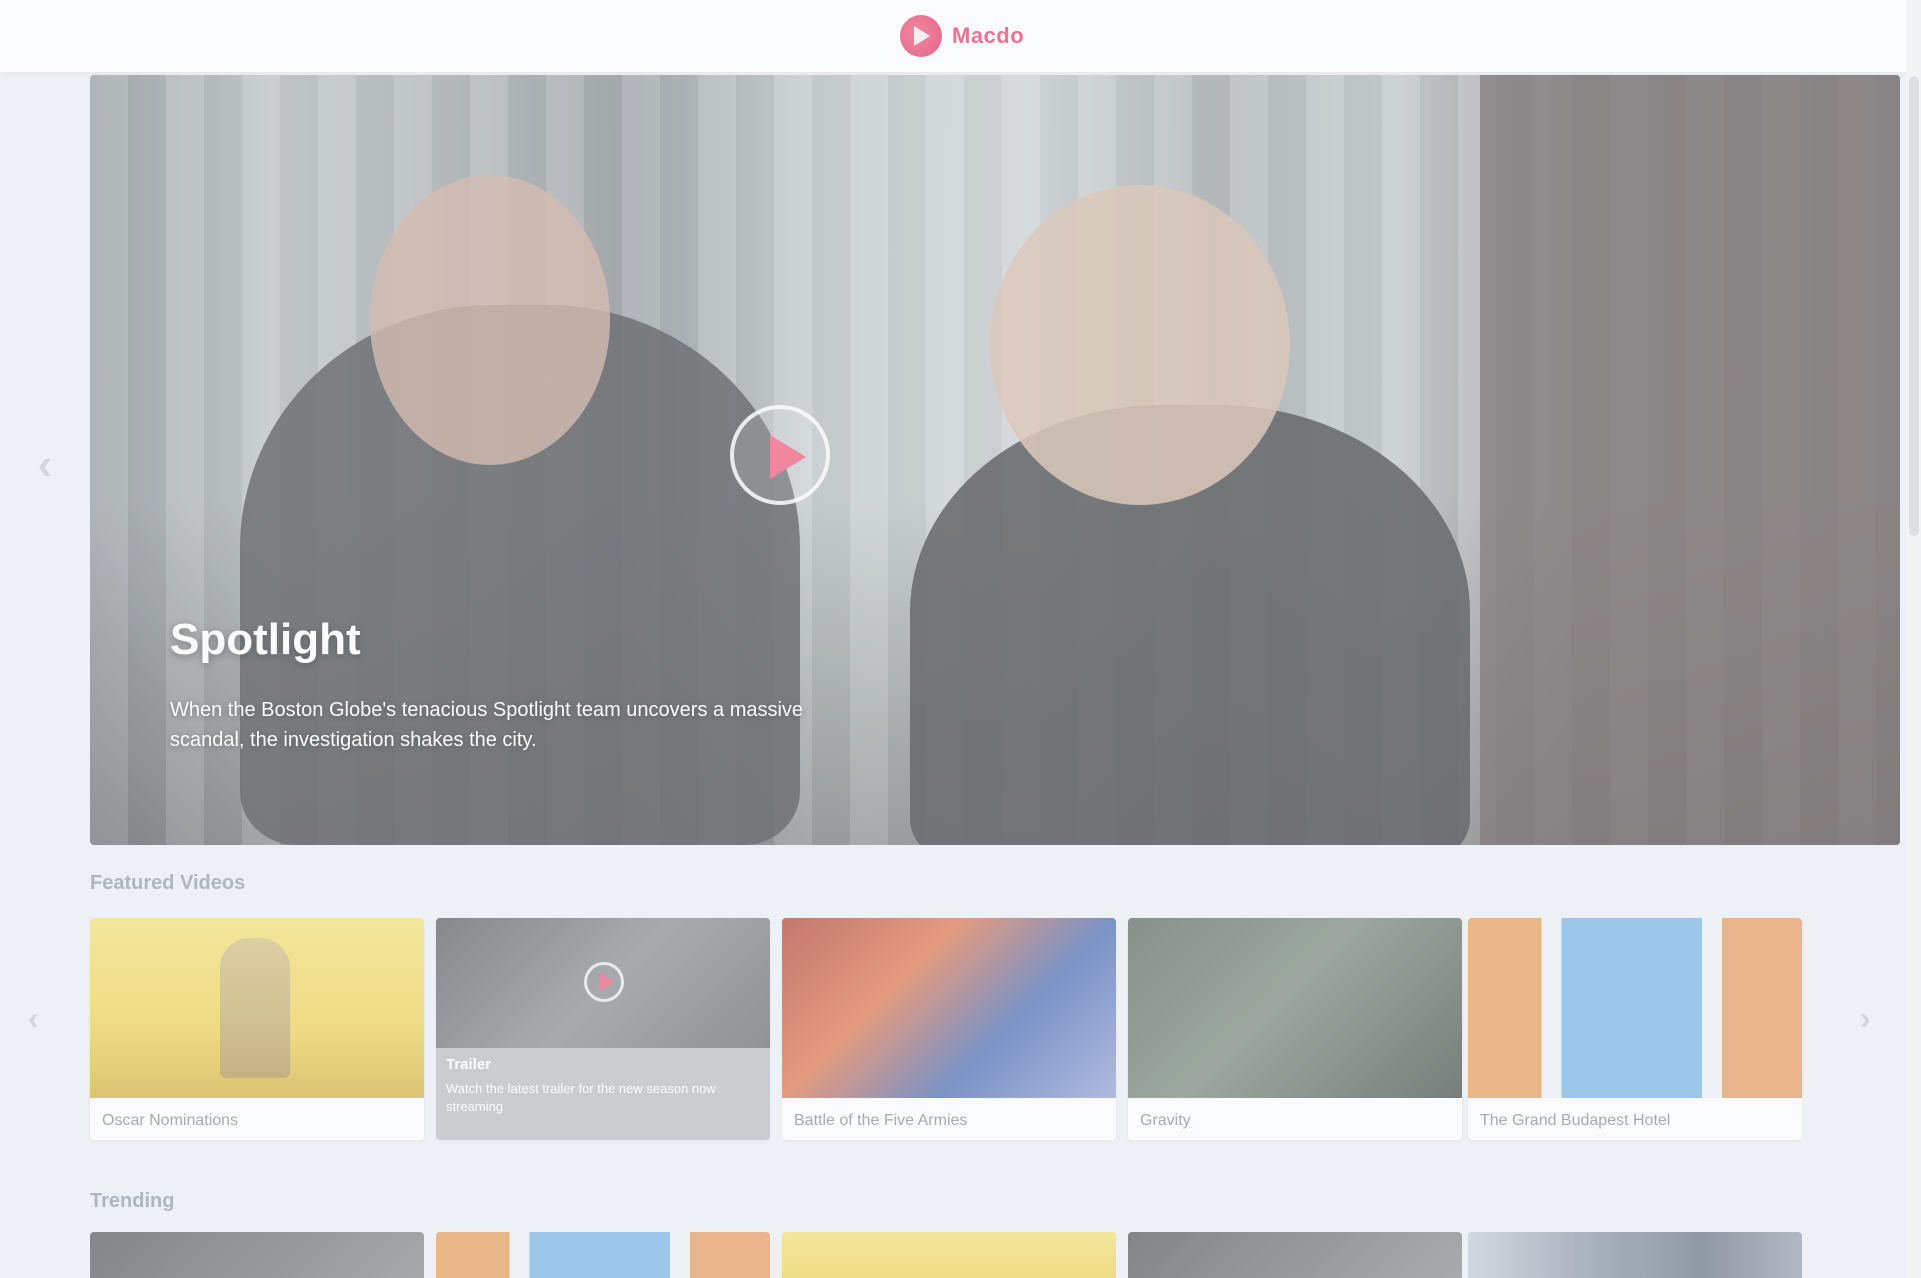 The height and width of the screenshot is (1278, 1921). I want to click on brand: Macdo, so click(962, 36).